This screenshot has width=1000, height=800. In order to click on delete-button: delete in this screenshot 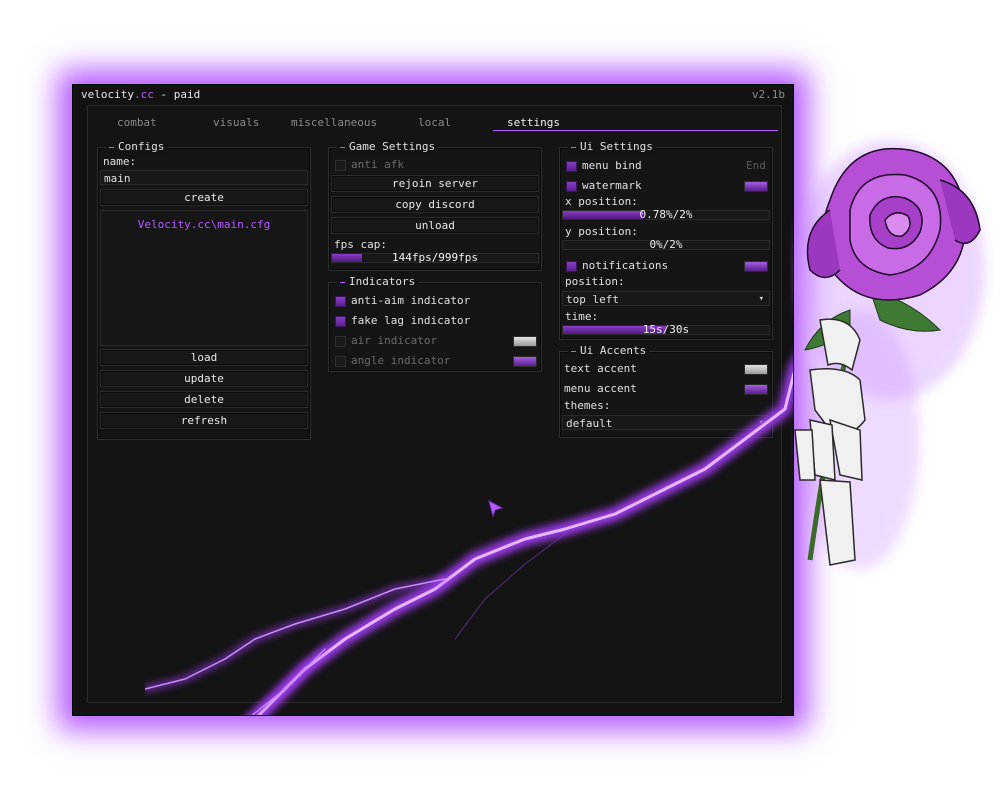, I will do `click(204, 399)`.